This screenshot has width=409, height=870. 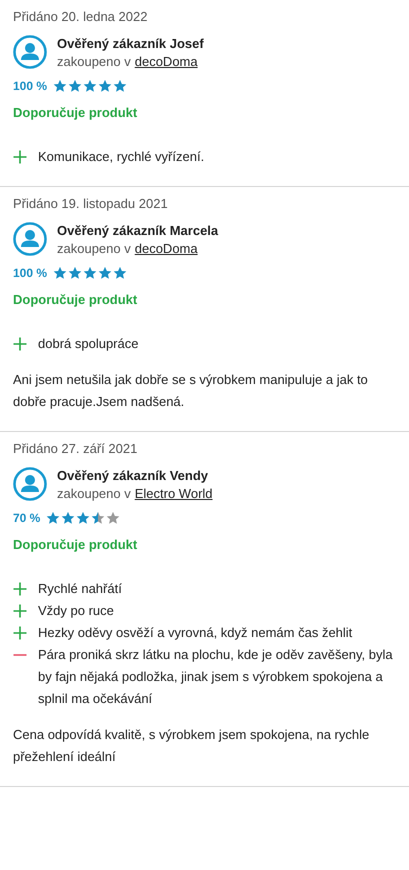 What do you see at coordinates (26, 518) in the screenshot?
I see `rating-percent: 70 %` at bounding box center [26, 518].